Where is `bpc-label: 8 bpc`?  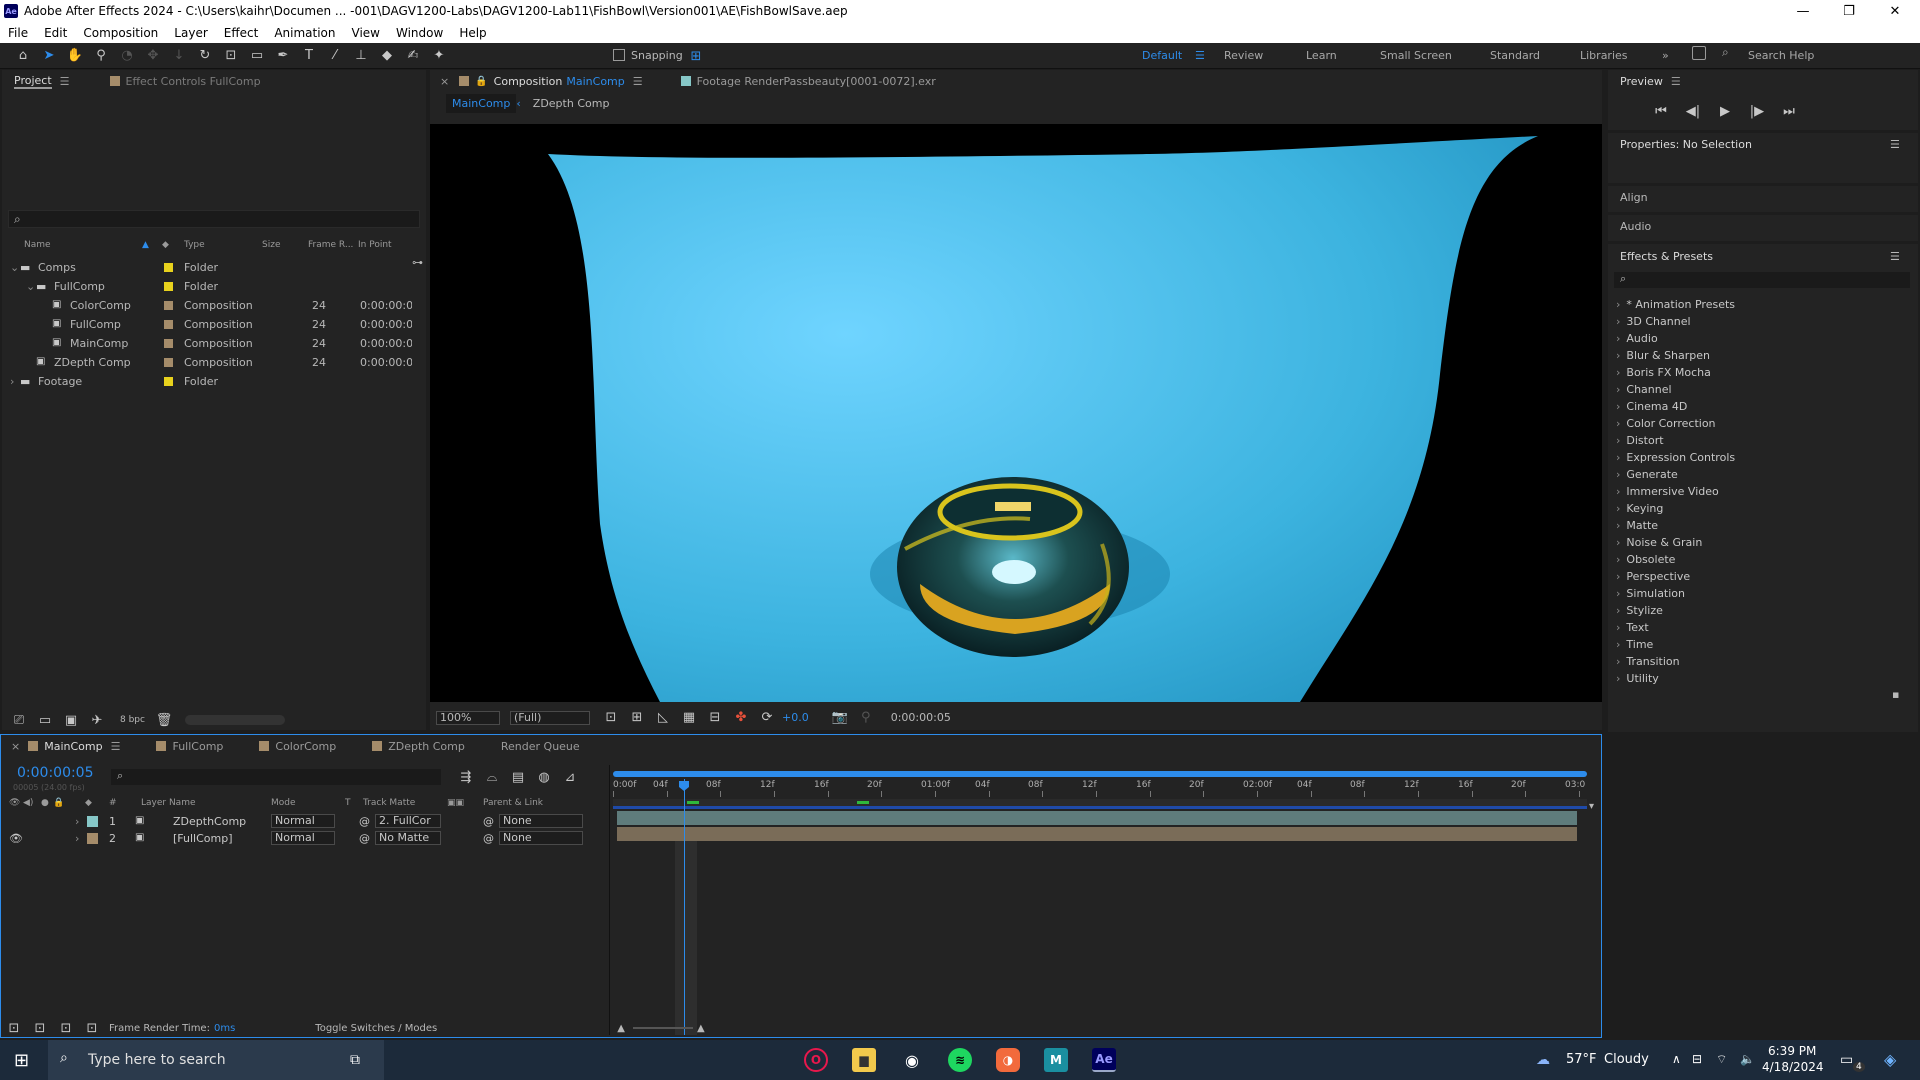 bpc-label: 8 bpc is located at coordinates (132, 720).